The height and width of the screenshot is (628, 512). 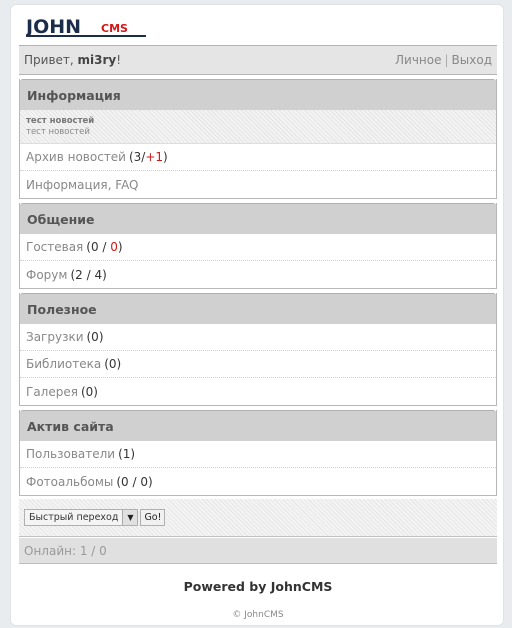 I want to click on photo-albums-link: Фотоальбомы, so click(x=69, y=482).